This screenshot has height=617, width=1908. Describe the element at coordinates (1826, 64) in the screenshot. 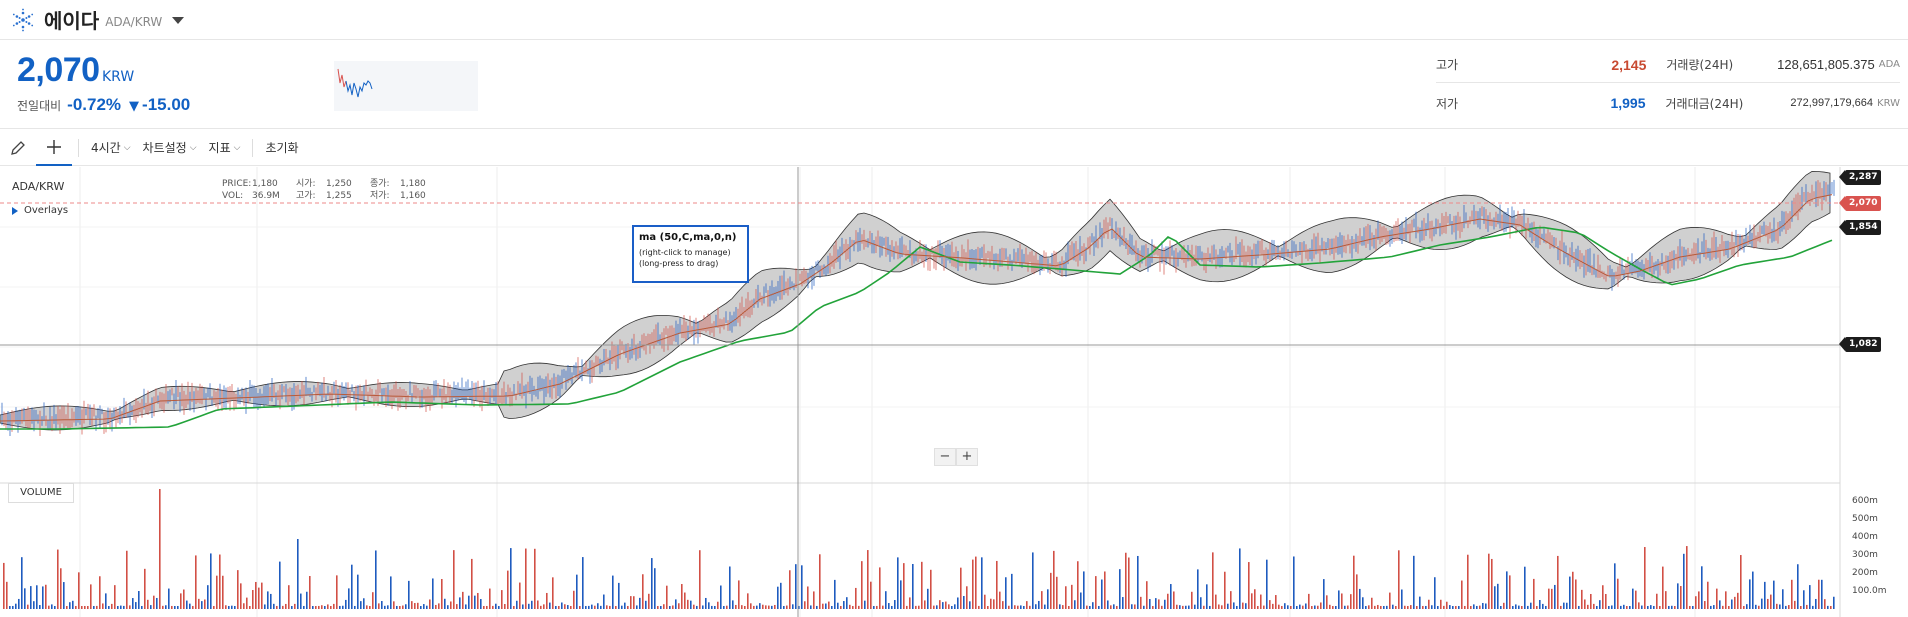

I see `volume-24h-value: 128,651,805.375` at that location.